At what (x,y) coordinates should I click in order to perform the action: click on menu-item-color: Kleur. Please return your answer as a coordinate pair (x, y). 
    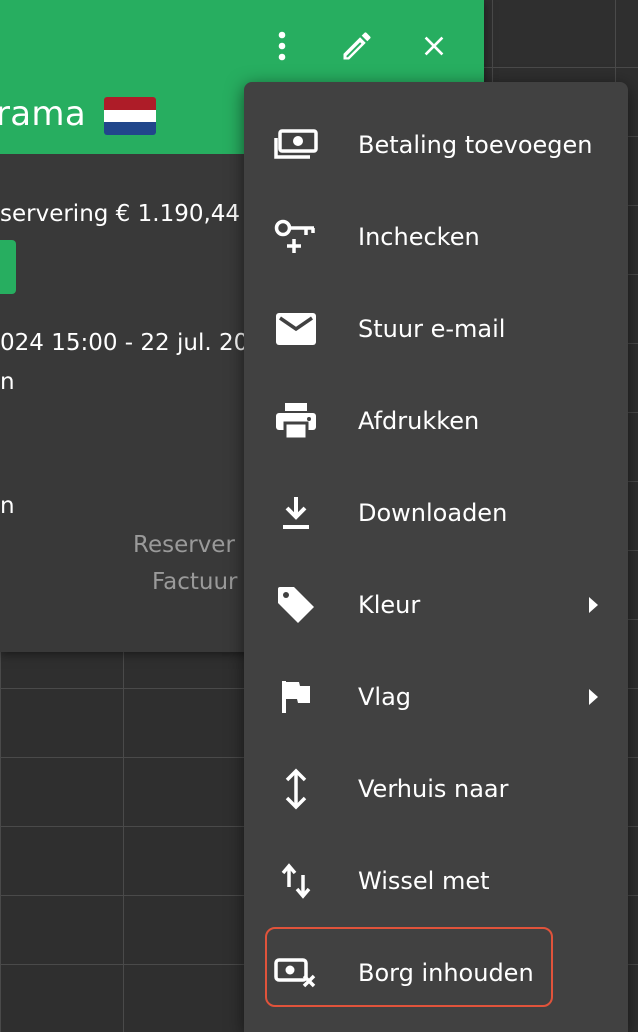
    Looking at the image, I should click on (436, 605).